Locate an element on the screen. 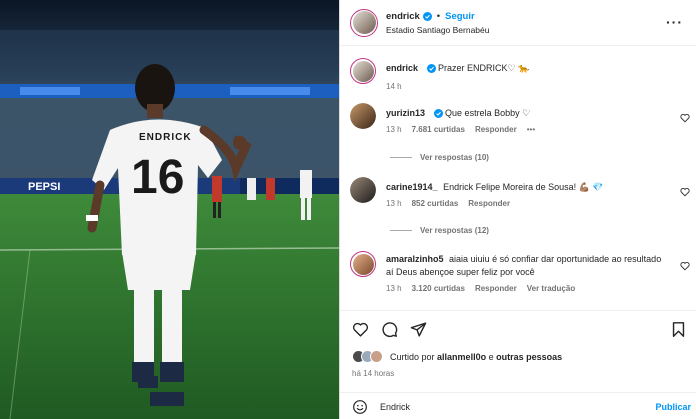 The width and height of the screenshot is (696, 419). emoji-icon is located at coordinates (360, 407).